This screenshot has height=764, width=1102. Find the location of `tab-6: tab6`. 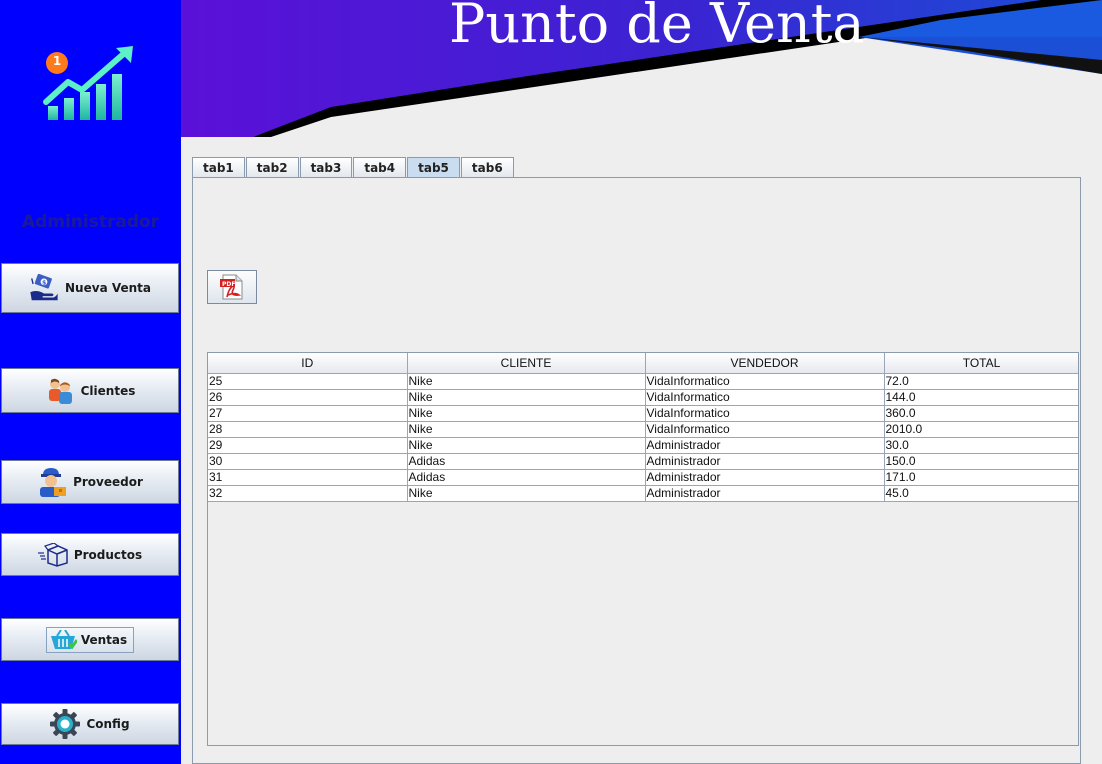

tab-6: tab6 is located at coordinates (487, 167).